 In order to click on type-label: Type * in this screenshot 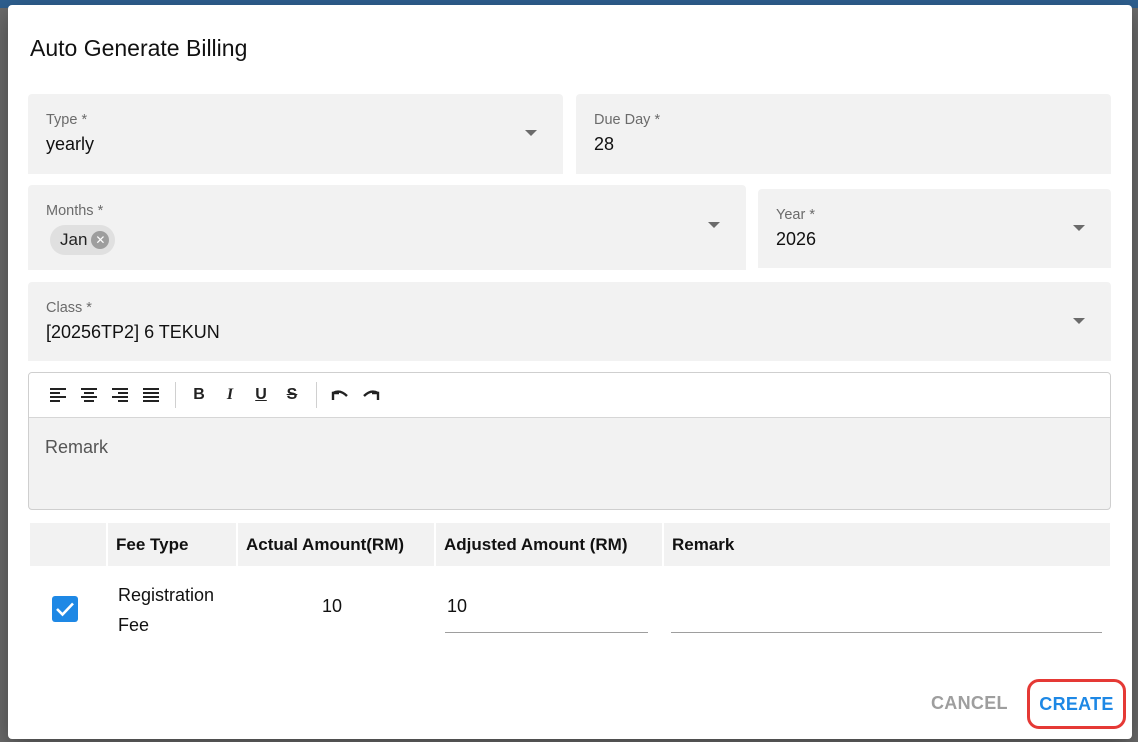, I will do `click(67, 120)`.